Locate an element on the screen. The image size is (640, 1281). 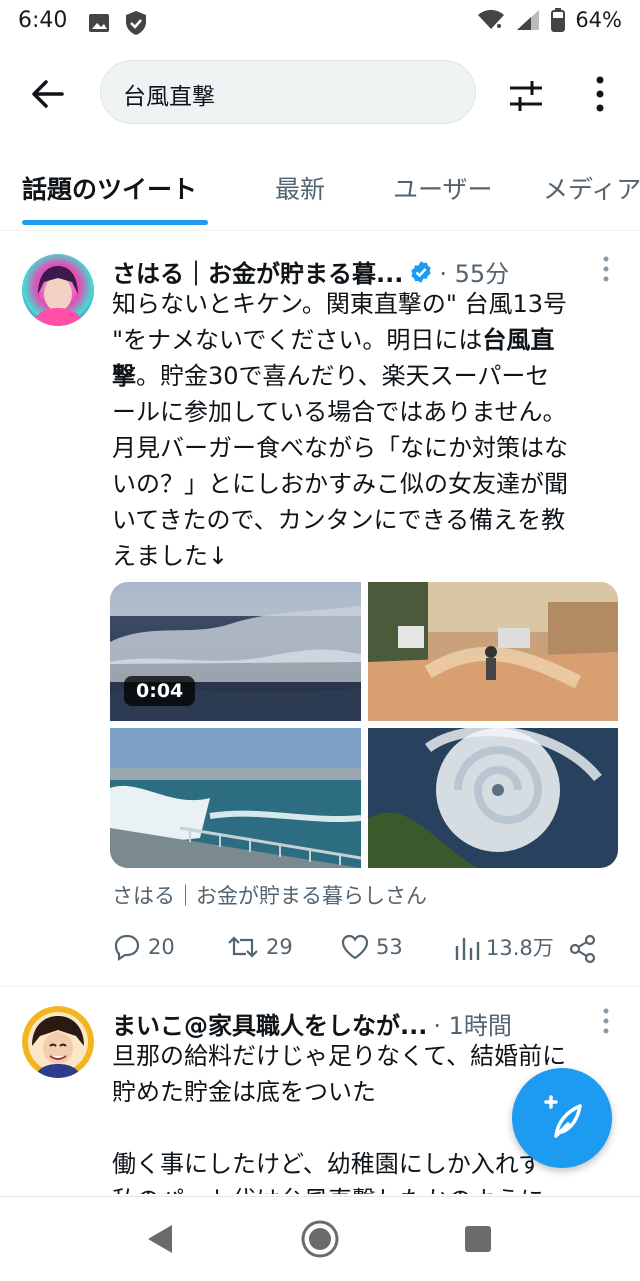
retweet-count: 29 is located at coordinates (279, 947).